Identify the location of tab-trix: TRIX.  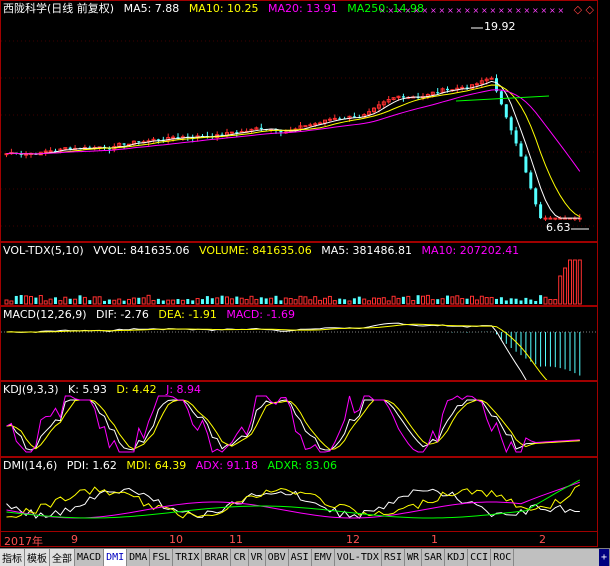
(188, 557).